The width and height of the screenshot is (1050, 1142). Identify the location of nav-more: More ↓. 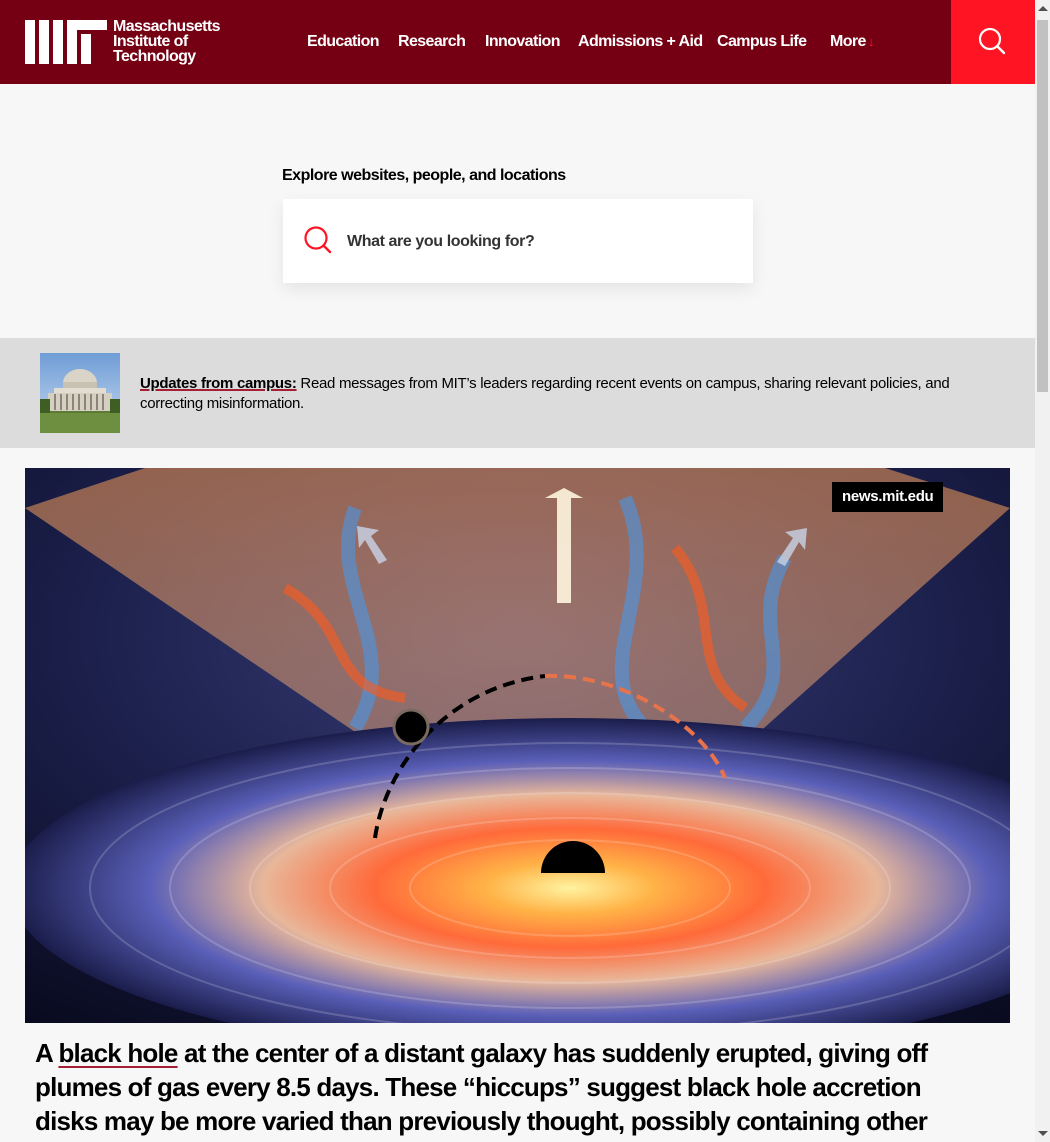
(852, 42).